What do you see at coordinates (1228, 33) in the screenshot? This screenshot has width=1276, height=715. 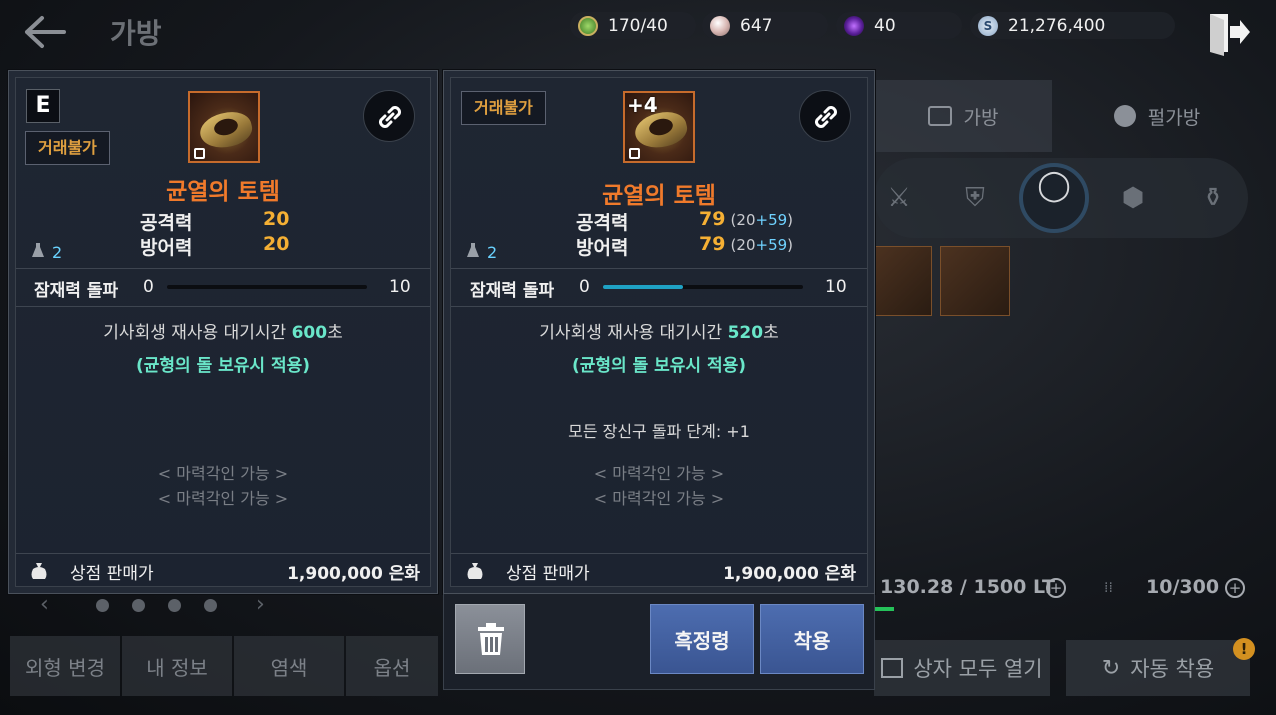 I see `exit-door-icon` at bounding box center [1228, 33].